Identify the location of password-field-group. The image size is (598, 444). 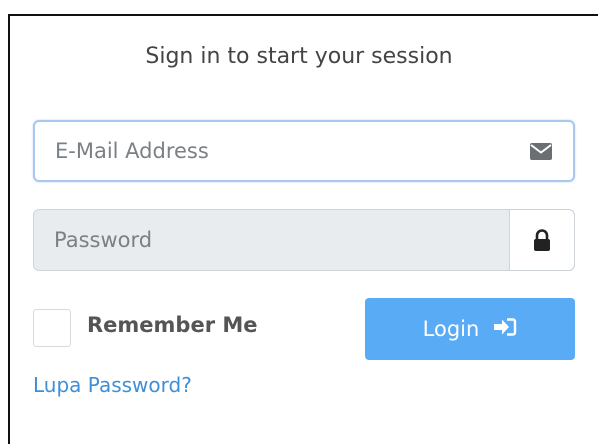
(304, 240).